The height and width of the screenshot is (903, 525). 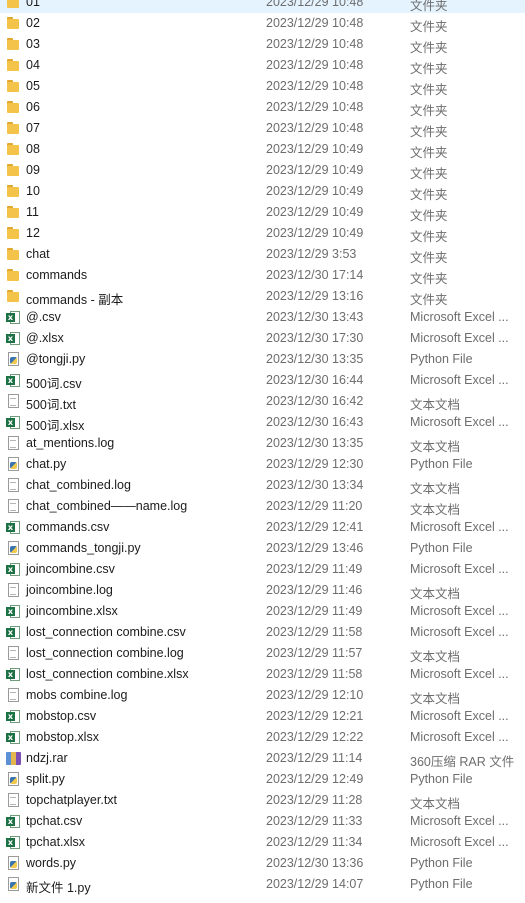 I want to click on file-name: joincombine.log, so click(x=69, y=590).